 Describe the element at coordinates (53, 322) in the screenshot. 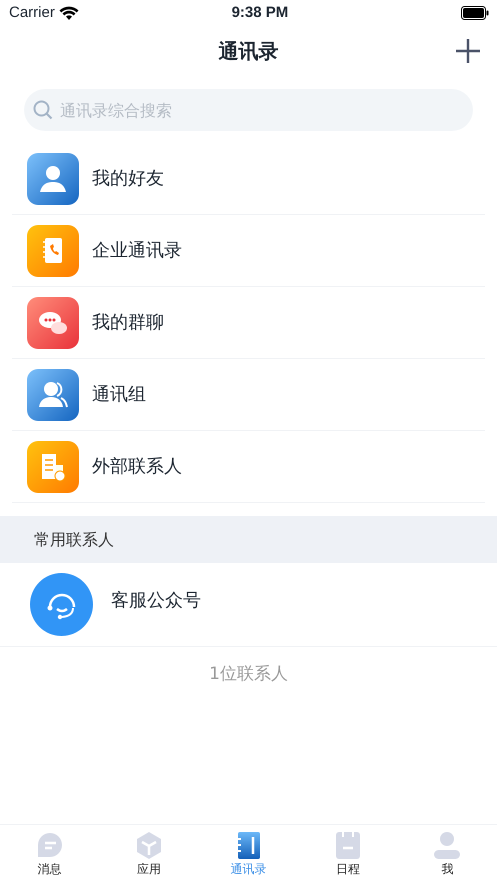

I see `chat-bubbles-icon` at that location.